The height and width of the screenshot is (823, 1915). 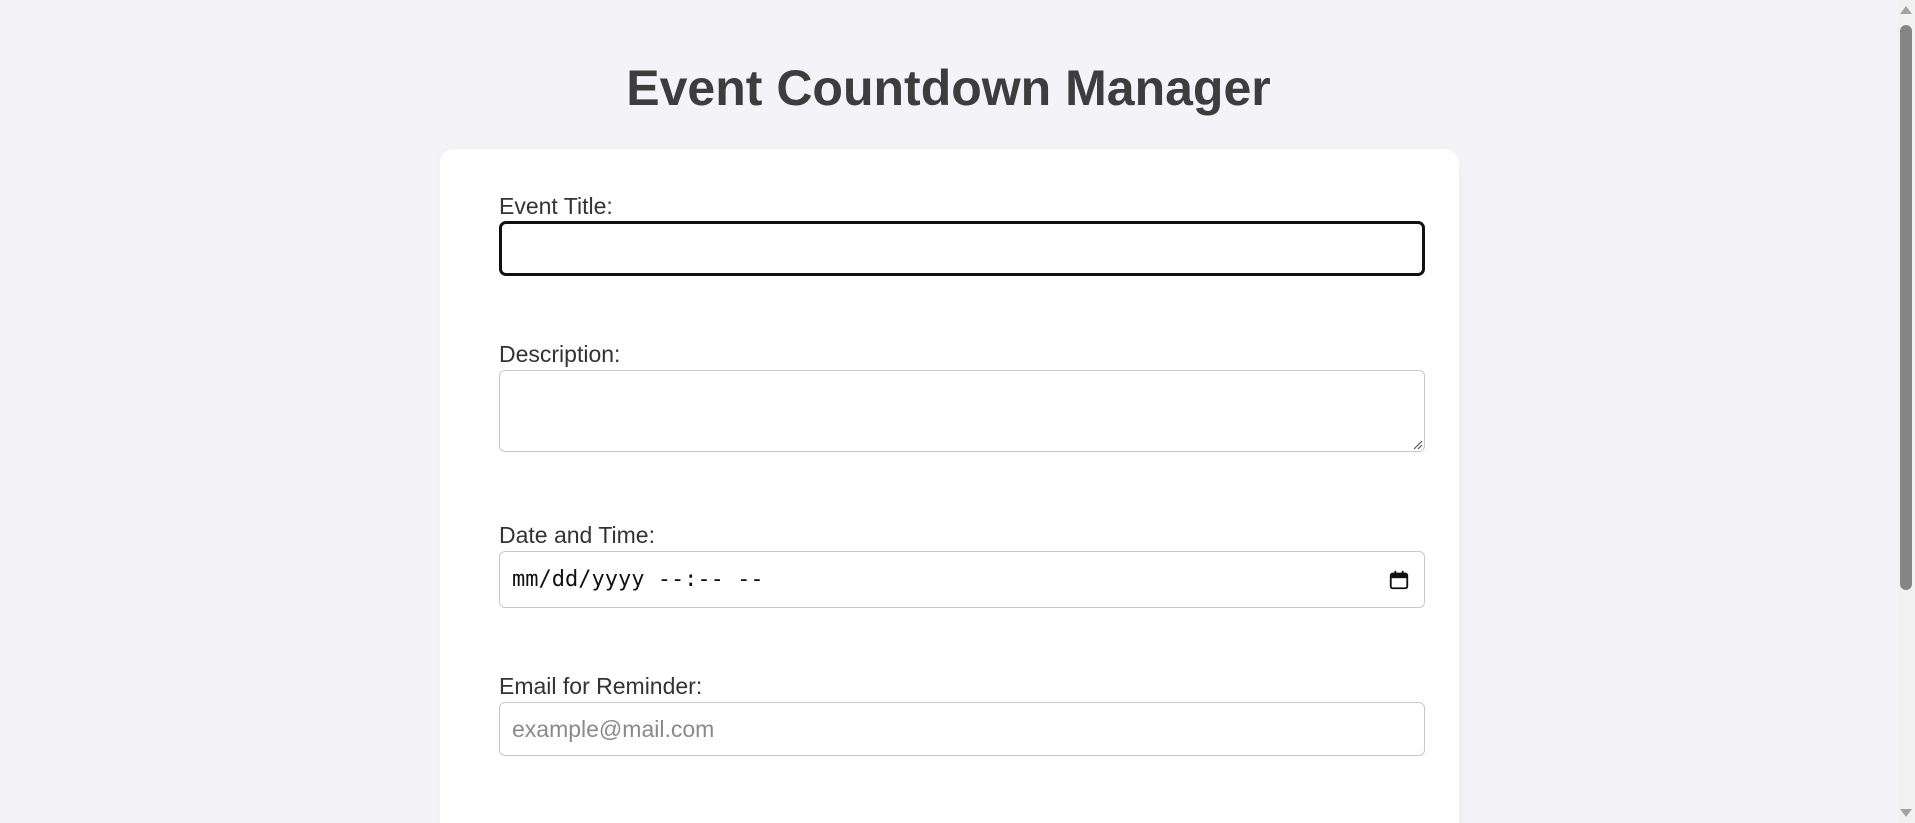 What do you see at coordinates (556, 206) in the screenshot?
I see `event-title-label: Event Title:` at bounding box center [556, 206].